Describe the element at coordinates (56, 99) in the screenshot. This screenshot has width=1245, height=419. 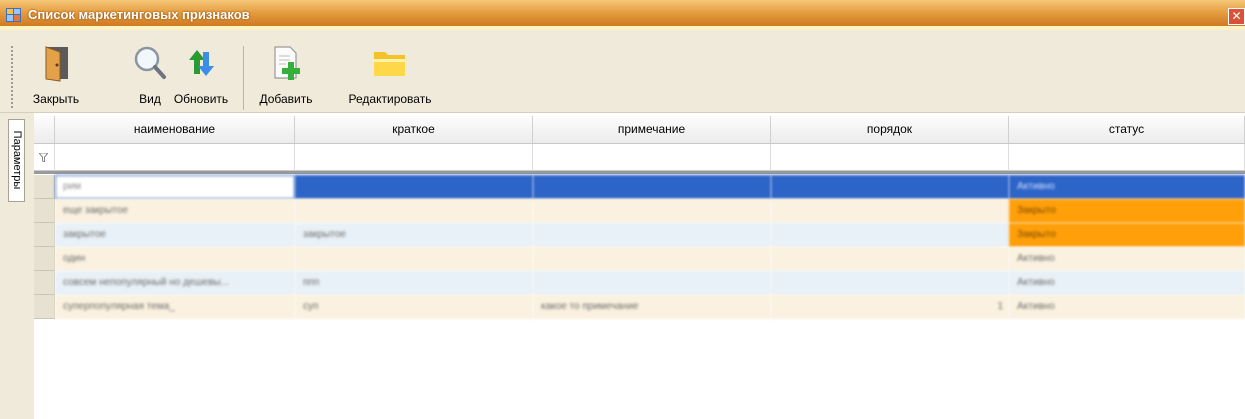
I see `close-button-label: Закрыть` at that location.